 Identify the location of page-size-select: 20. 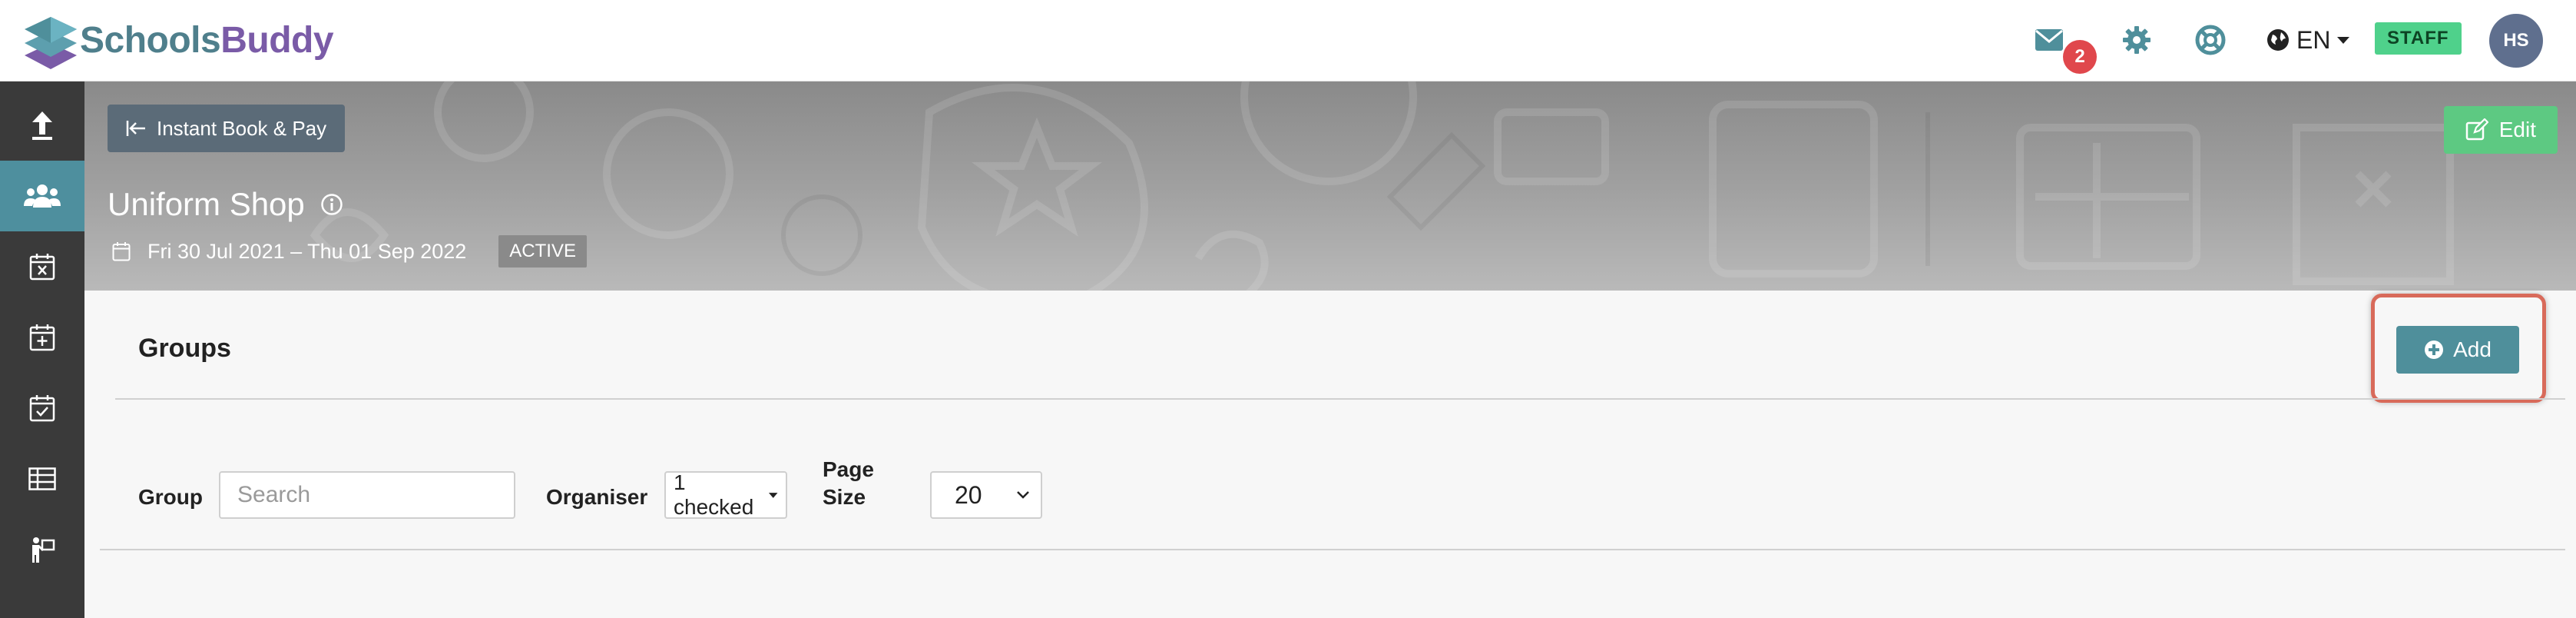
(986, 495).